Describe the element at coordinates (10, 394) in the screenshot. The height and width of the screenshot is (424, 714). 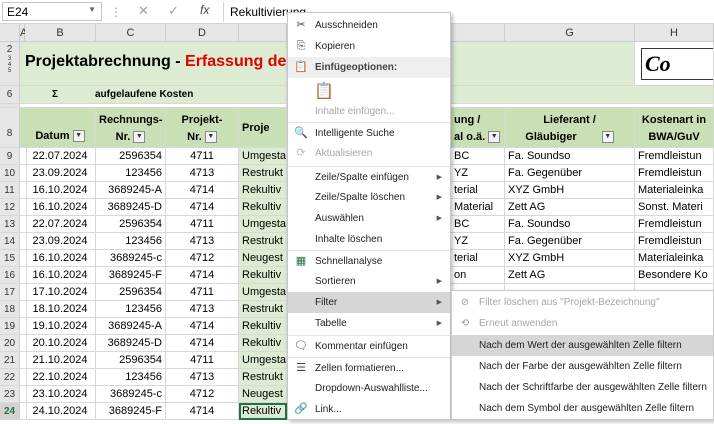
I see `row-header: 23` at that location.